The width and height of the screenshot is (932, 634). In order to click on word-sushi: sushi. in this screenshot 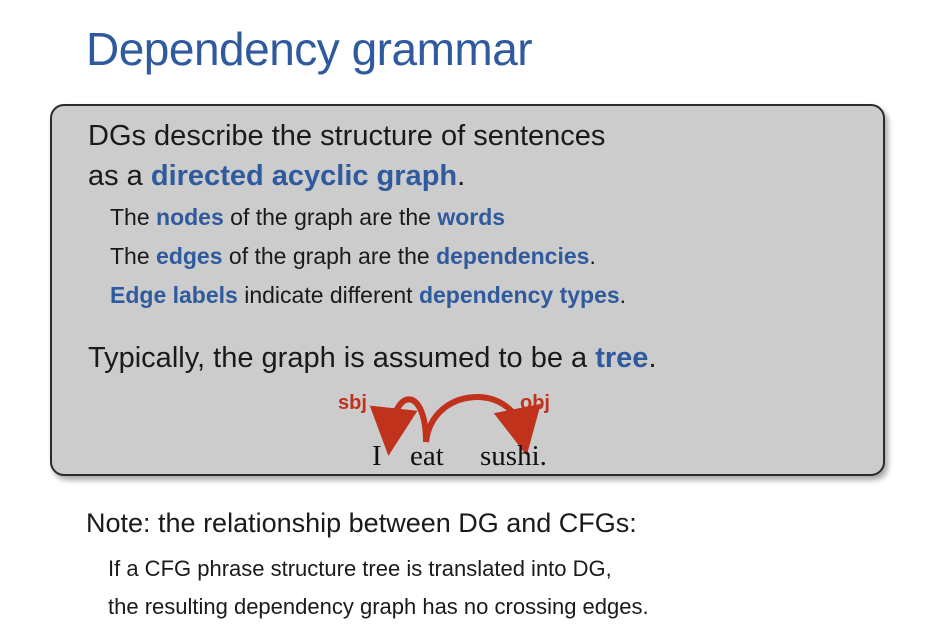, I will do `click(513, 456)`.